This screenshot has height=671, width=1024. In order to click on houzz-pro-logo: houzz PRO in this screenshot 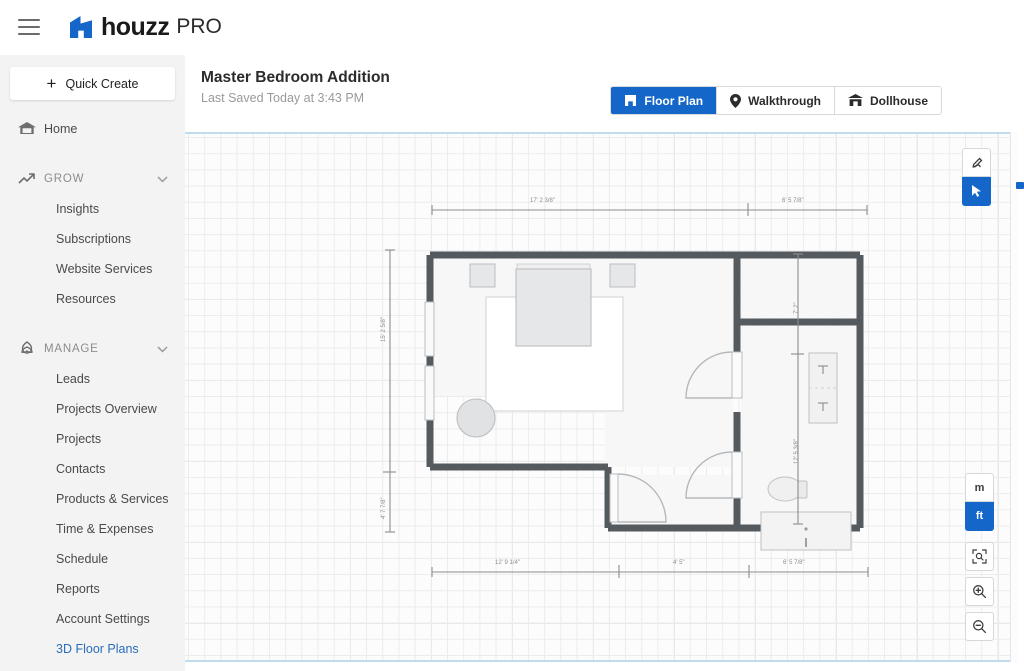, I will do `click(145, 27)`.